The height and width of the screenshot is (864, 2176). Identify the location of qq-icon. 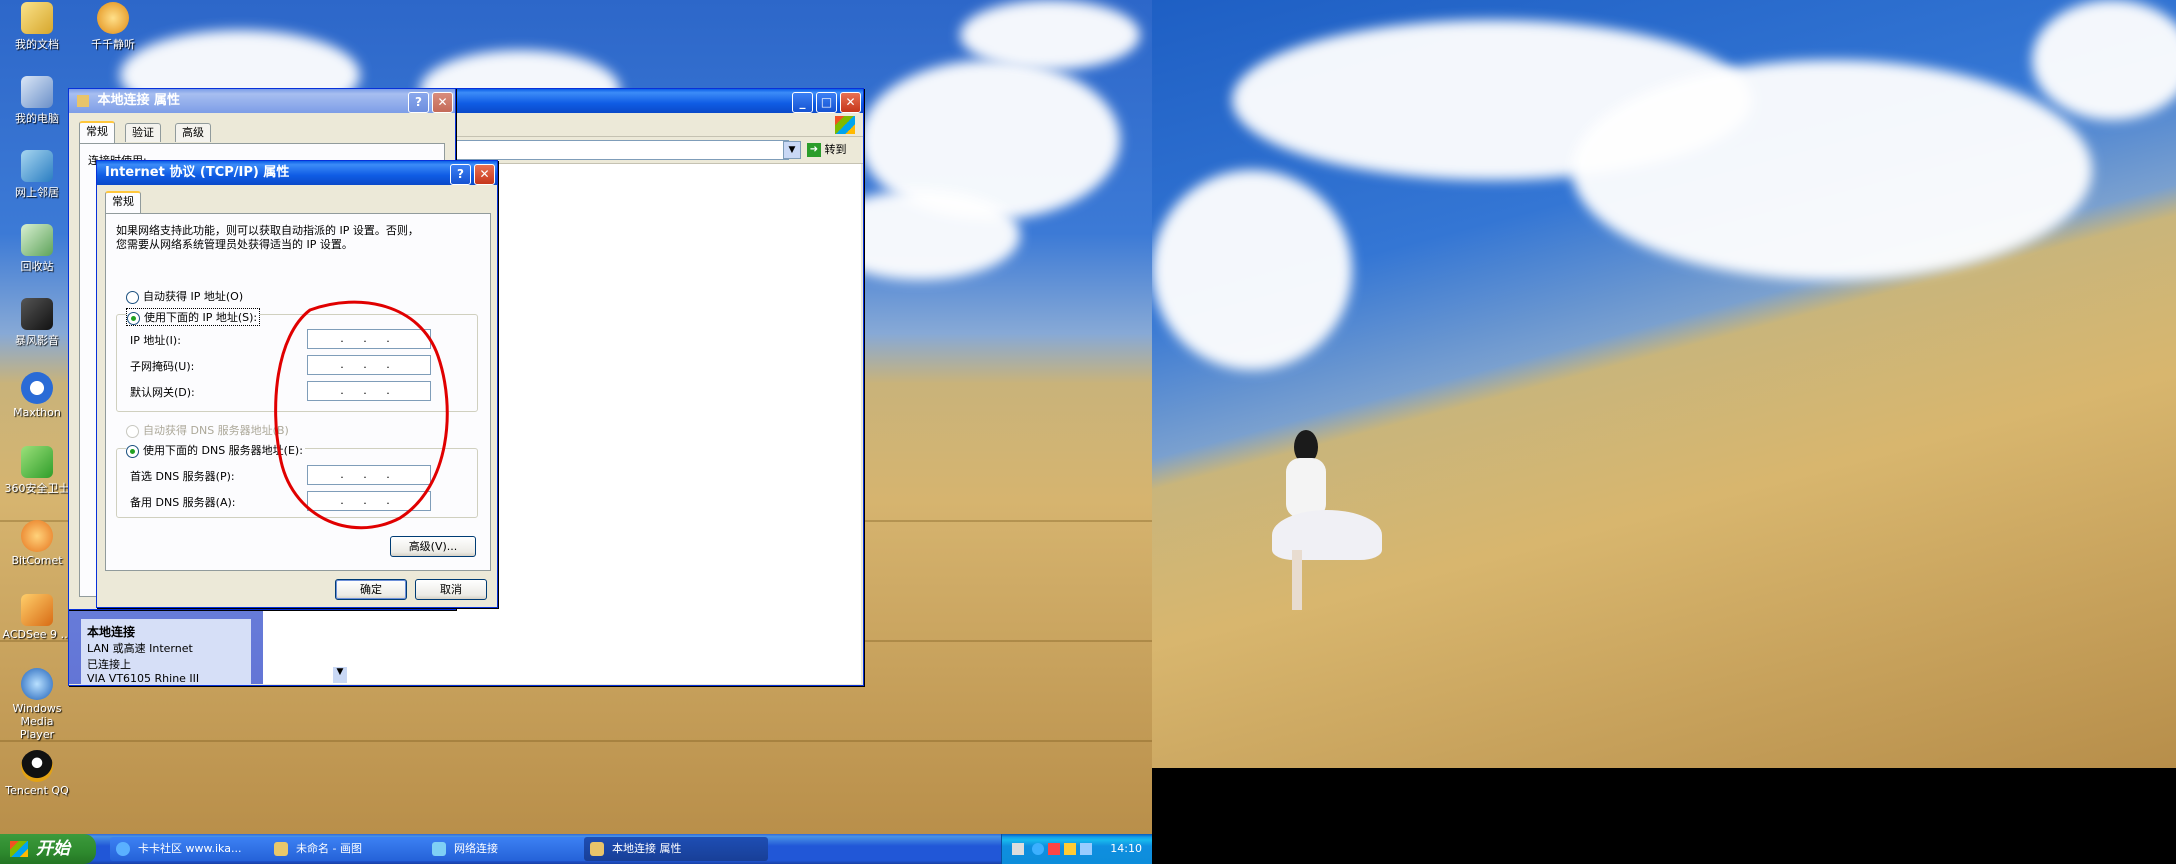
(37, 766).